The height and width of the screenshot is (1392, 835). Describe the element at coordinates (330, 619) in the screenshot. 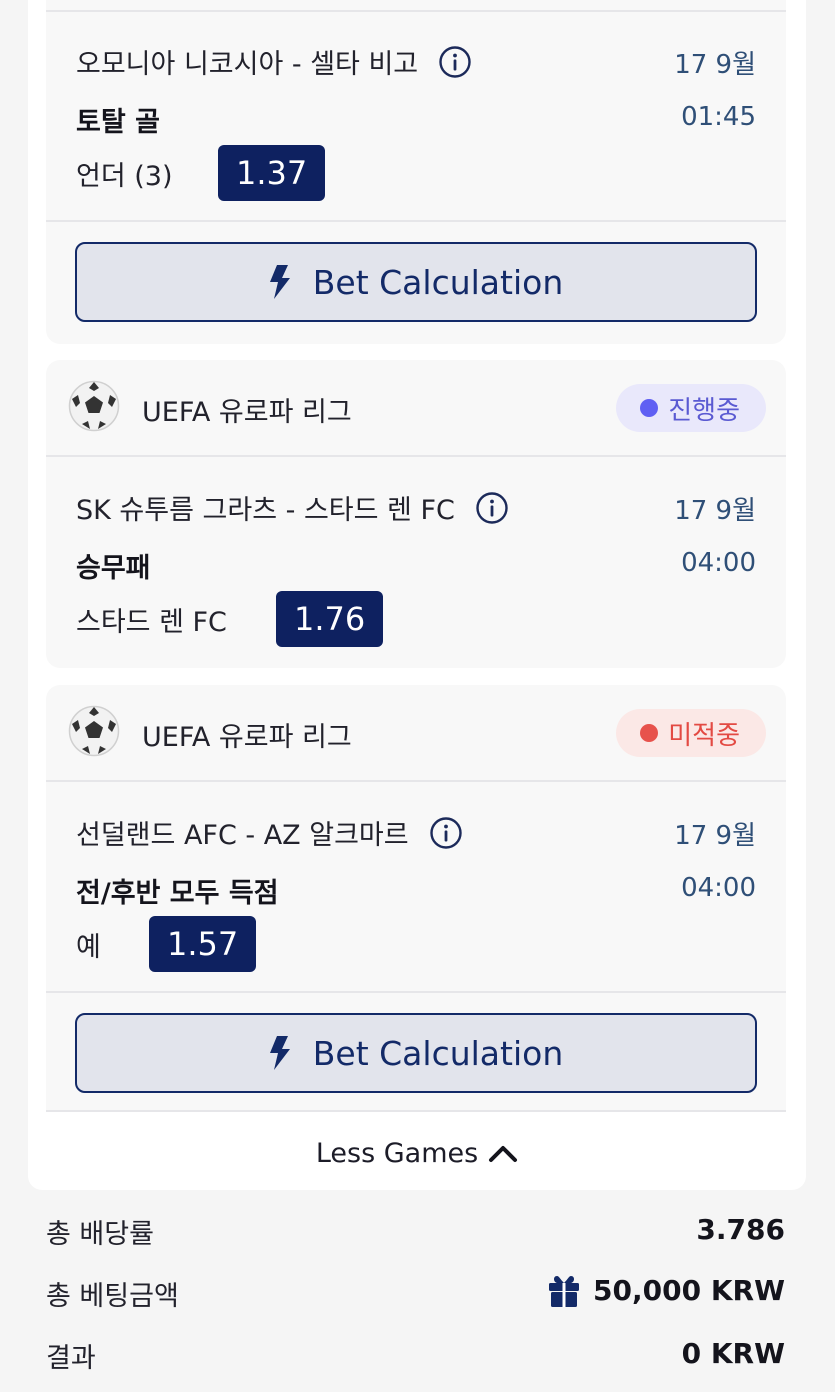

I see `odds-badge: 1.76` at that location.